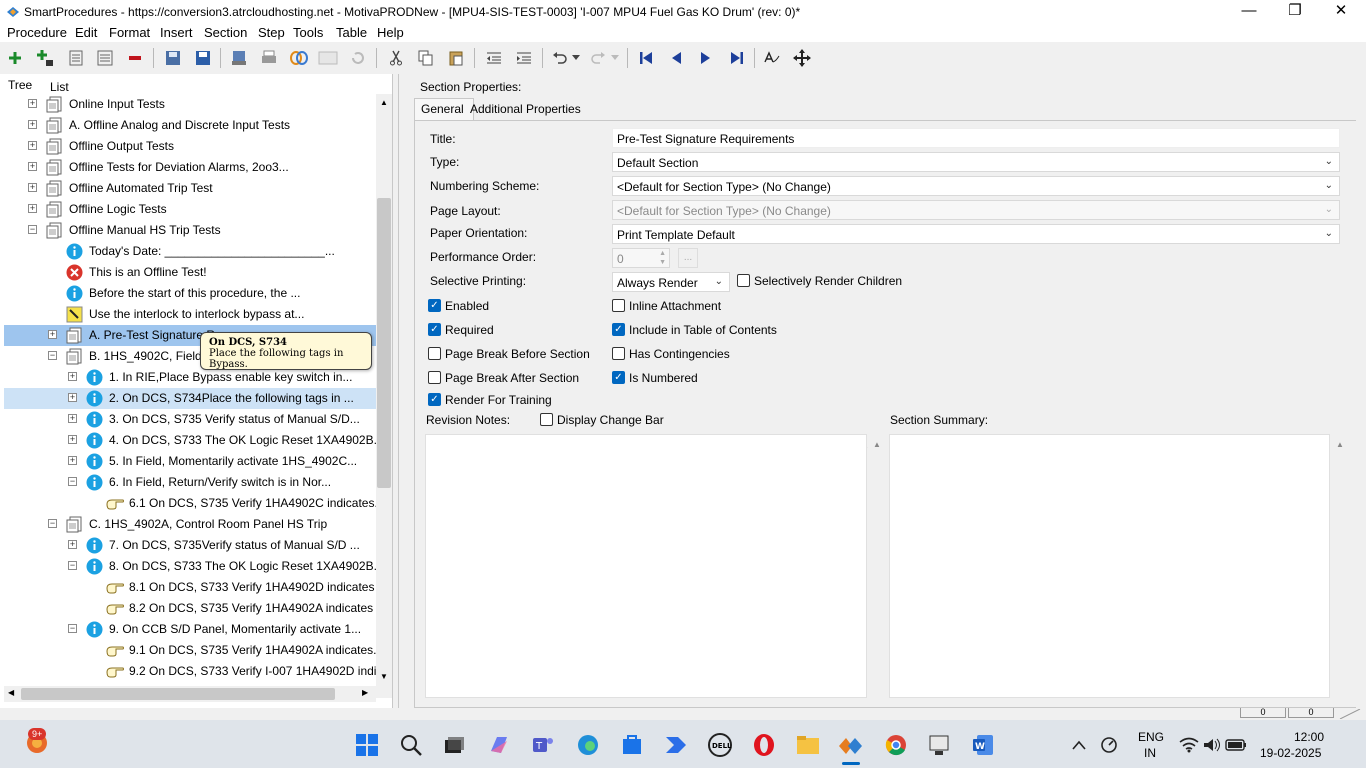  What do you see at coordinates (190, 230) in the screenshot?
I see `tree-node: − Offline Manual HS Trip Tests` at bounding box center [190, 230].